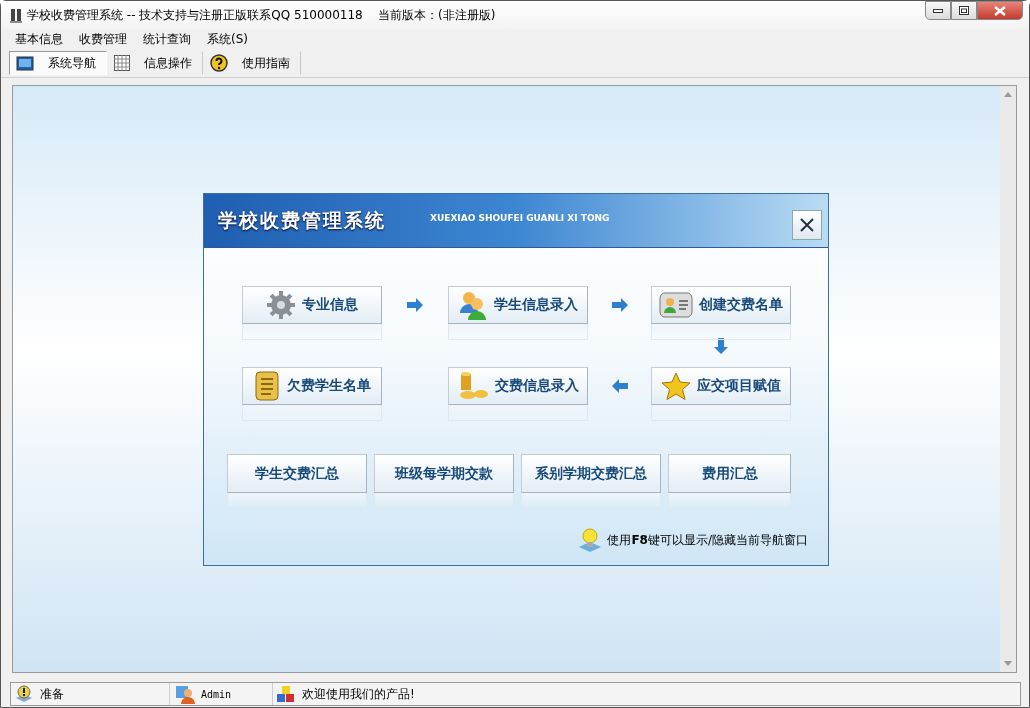 This screenshot has height=708, width=1030. What do you see at coordinates (518, 386) in the screenshot?
I see `nav-button: 交费信息录入` at bounding box center [518, 386].